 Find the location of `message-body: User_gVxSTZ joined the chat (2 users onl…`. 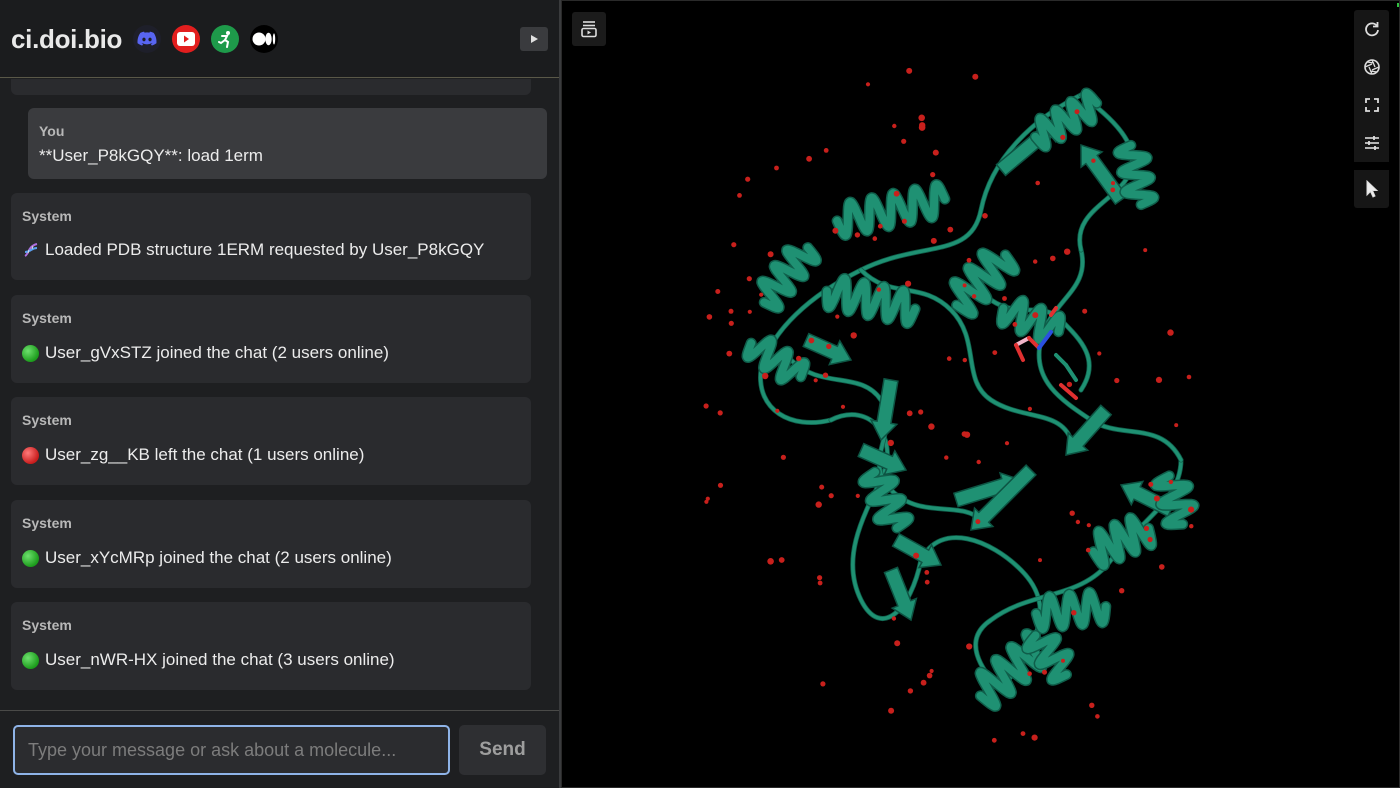

message-body: User_gVxSTZ joined the chat (2 users onl… is located at coordinates (205, 353).